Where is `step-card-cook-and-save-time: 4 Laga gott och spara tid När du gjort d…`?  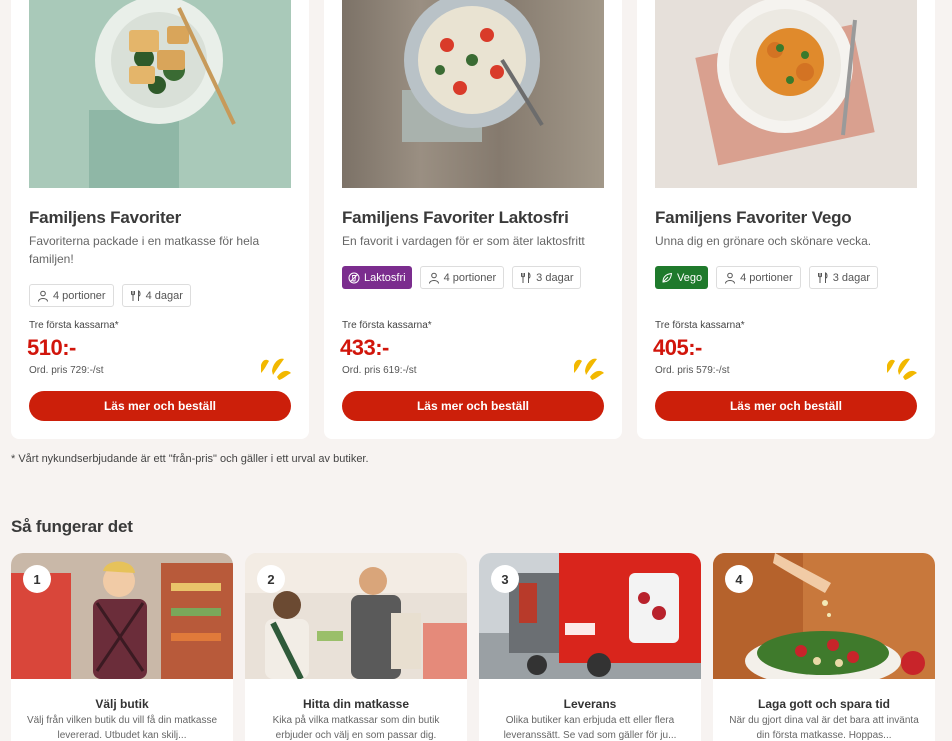 step-card-cook-and-save-time: 4 Laga gott och spara tid När du gjort d… is located at coordinates (824, 647).